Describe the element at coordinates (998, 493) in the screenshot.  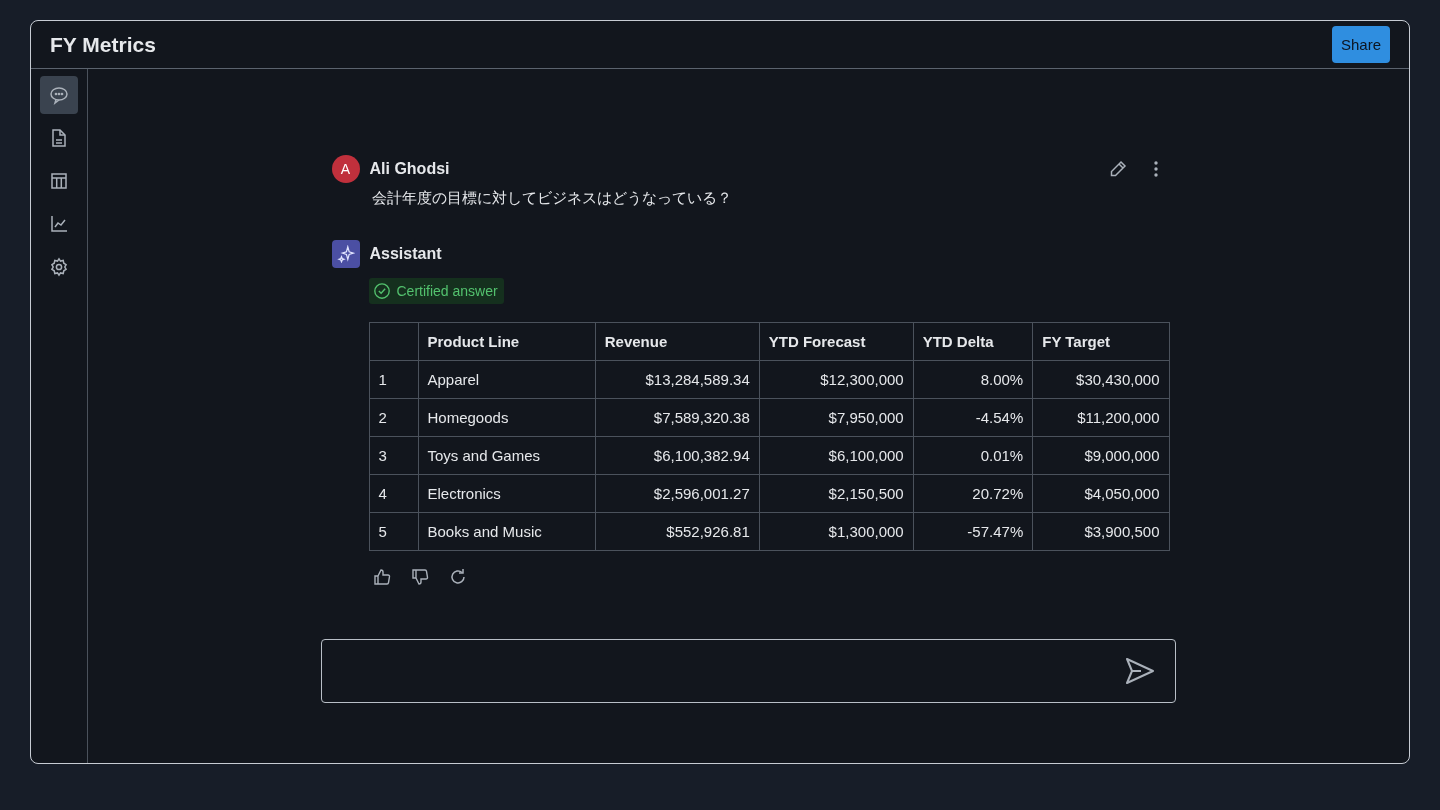
I see `table-cell: 20.72%` at that location.